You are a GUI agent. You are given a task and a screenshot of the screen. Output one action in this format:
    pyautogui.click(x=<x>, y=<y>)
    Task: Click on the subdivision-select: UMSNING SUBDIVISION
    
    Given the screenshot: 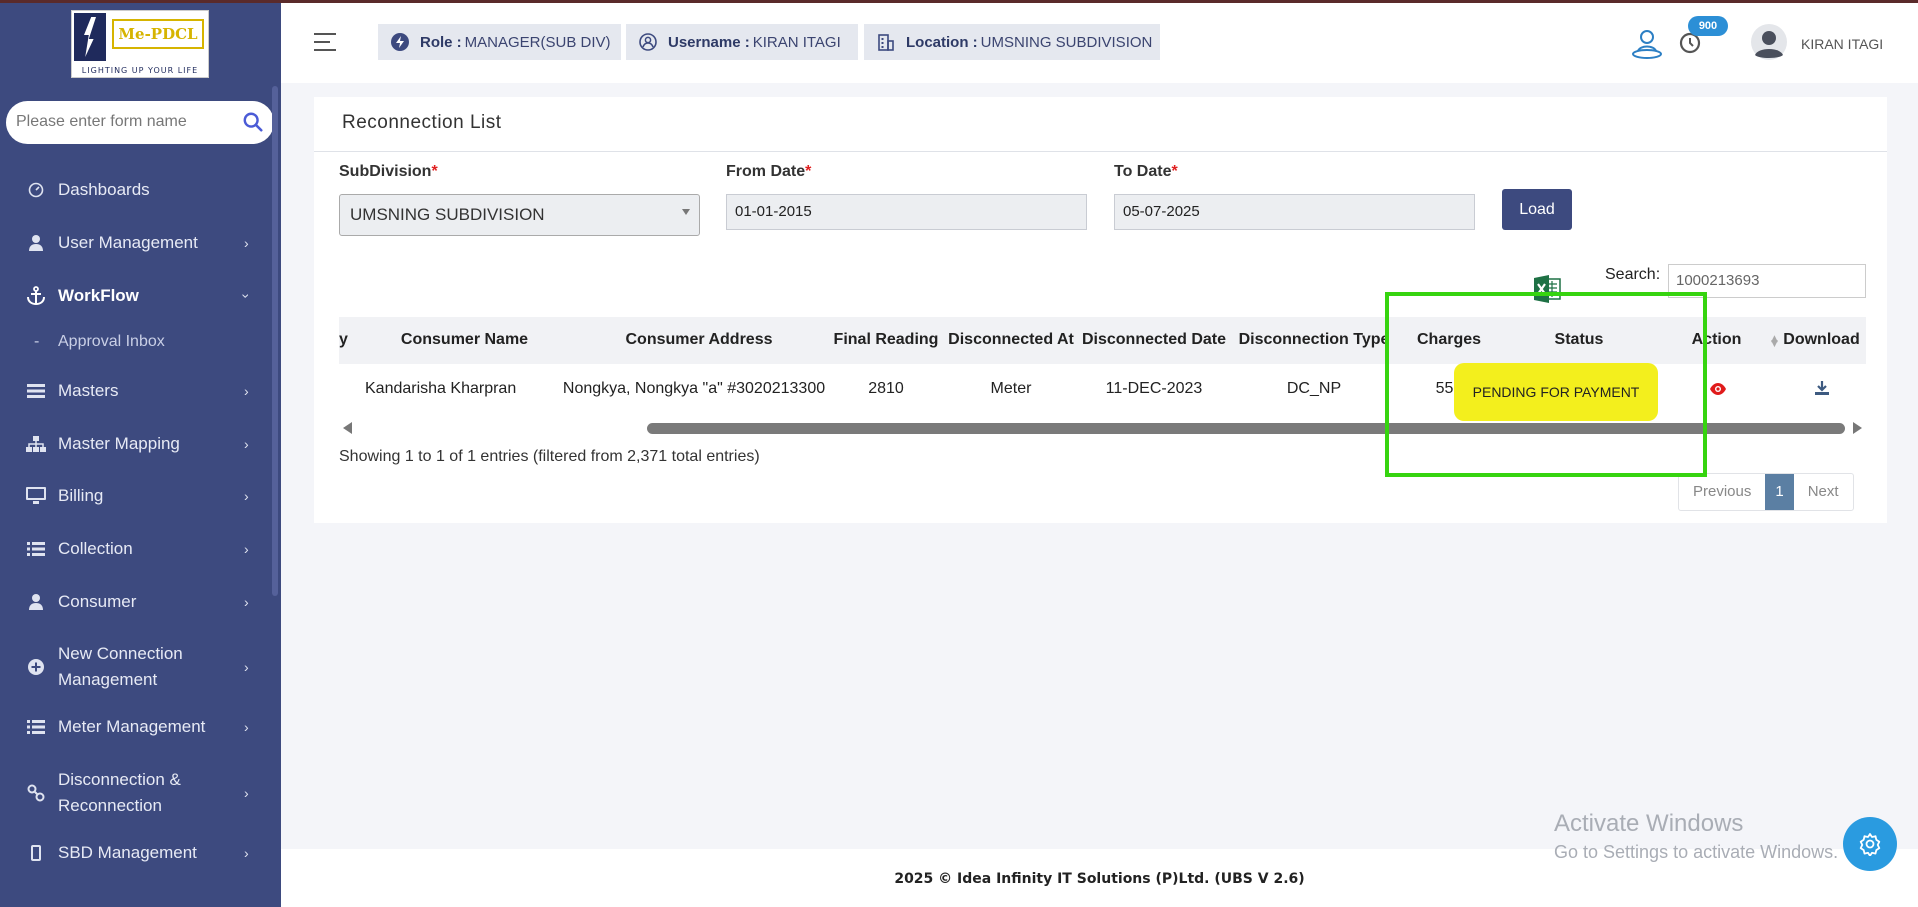 What is the action you would take?
    pyautogui.click(x=519, y=215)
    